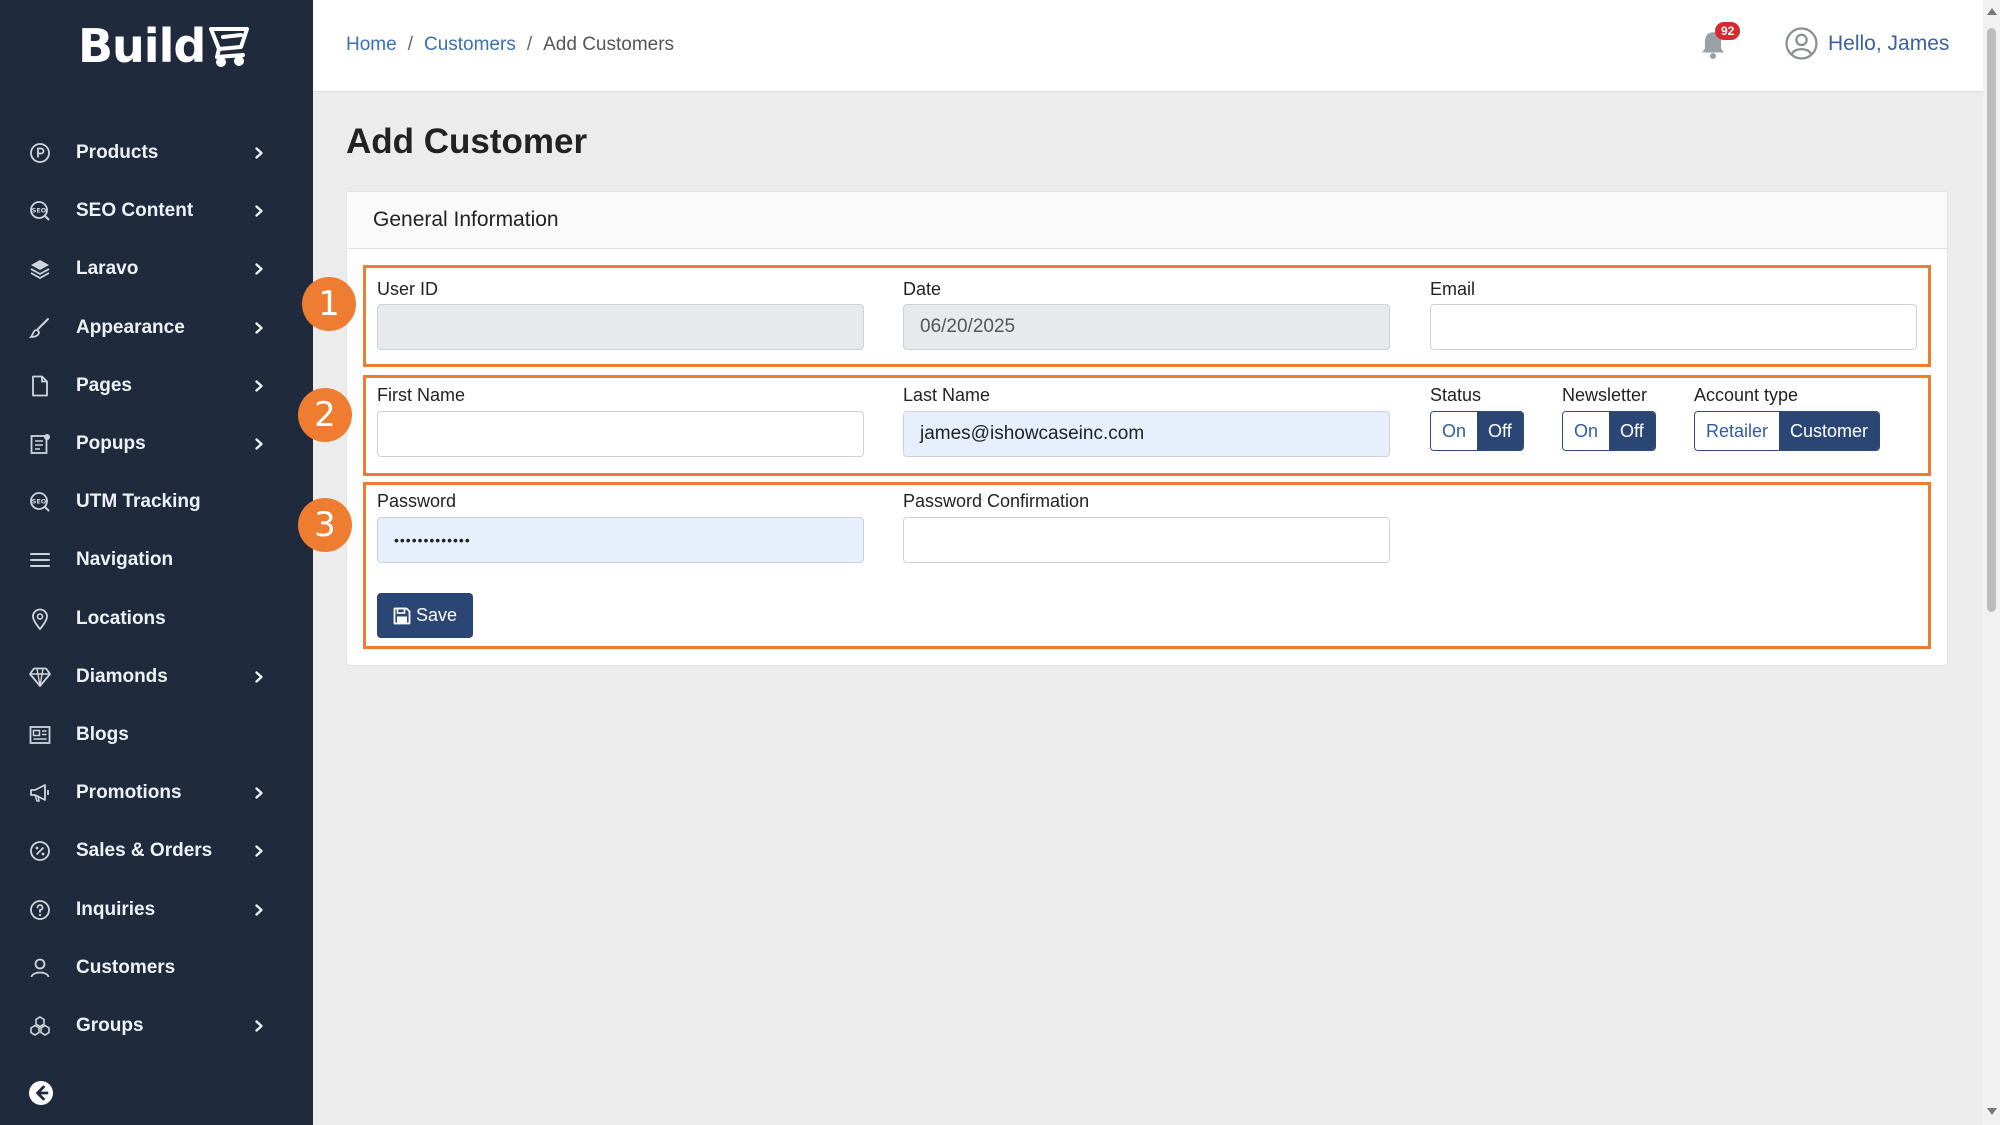  Describe the element at coordinates (1147, 220) in the screenshot. I see `card-header: General Information` at that location.